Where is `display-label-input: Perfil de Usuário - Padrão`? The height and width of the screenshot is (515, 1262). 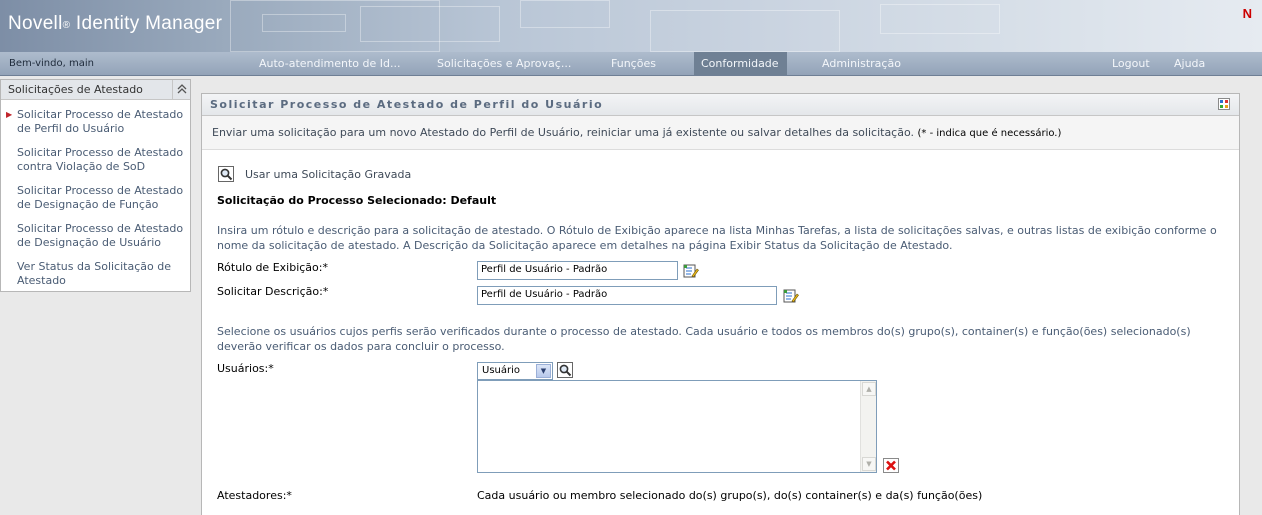 display-label-input: Perfil de Usuário - Padrão is located at coordinates (577, 270).